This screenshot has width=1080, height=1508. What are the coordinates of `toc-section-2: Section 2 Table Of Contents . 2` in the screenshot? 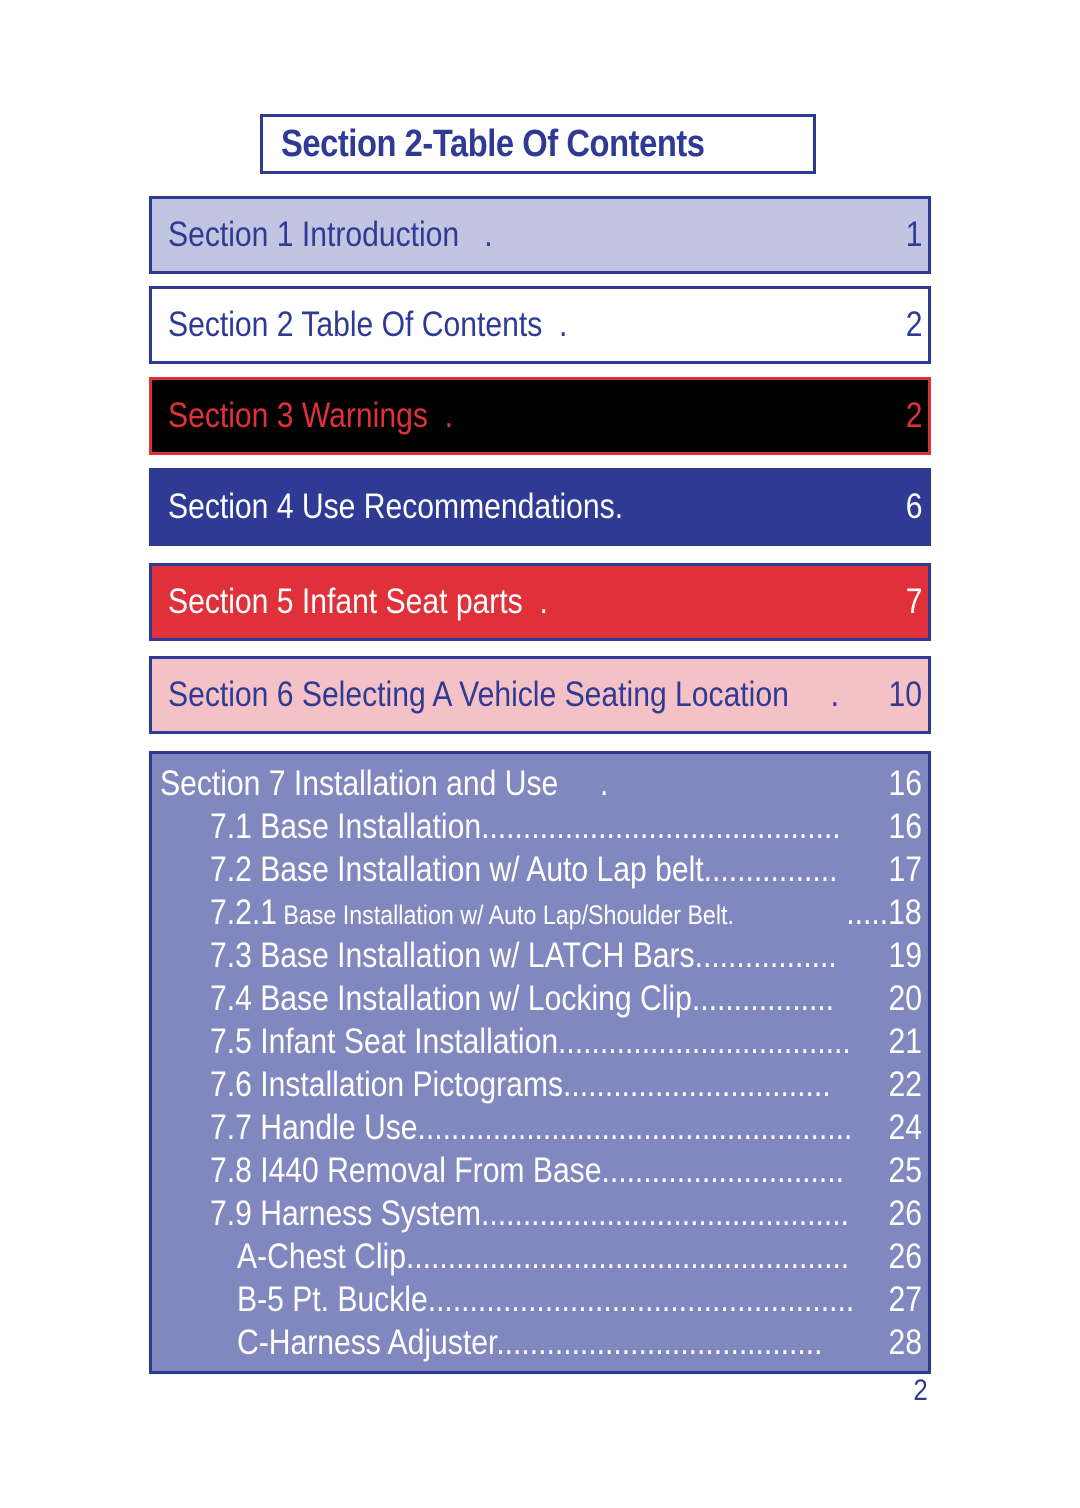 It's located at (540, 325).